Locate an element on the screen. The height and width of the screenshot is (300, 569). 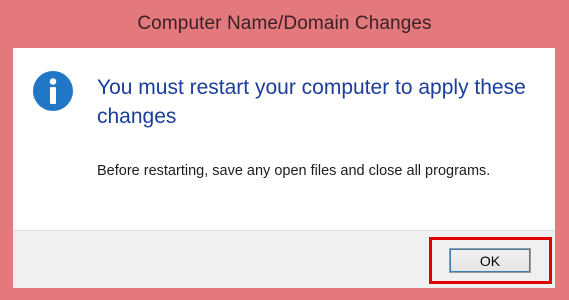
dialog-title: Computer Name/Domain Changes is located at coordinates (284, 23).